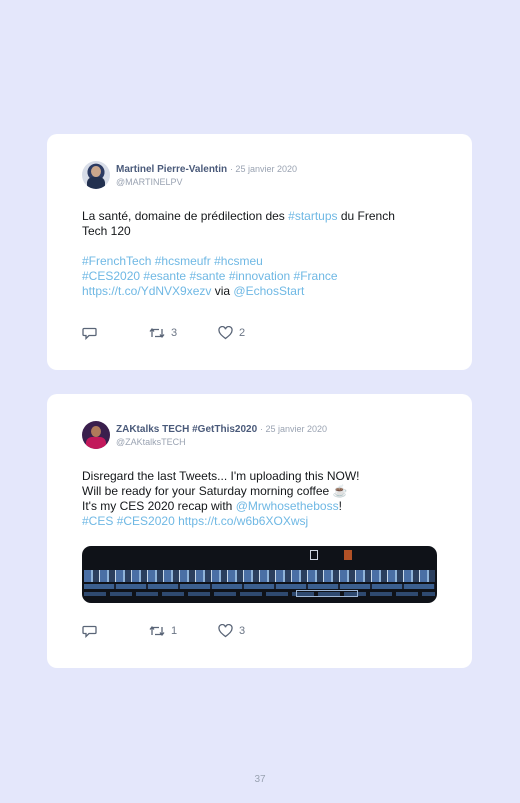 The image size is (520, 803). I want to click on tweet-link: #innovation, so click(259, 276).